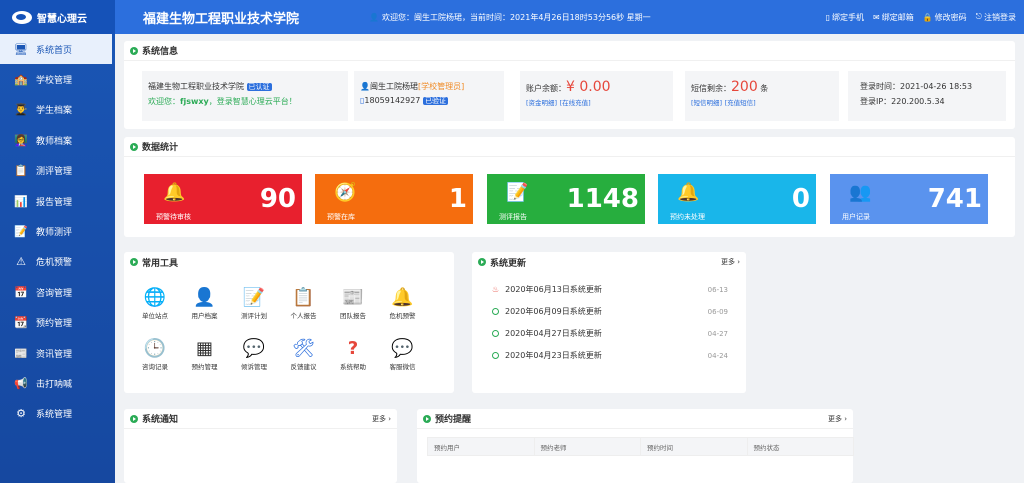  What do you see at coordinates (57, 201) in the screenshot?
I see `sidebar-item-report: 📊 报告管理` at bounding box center [57, 201].